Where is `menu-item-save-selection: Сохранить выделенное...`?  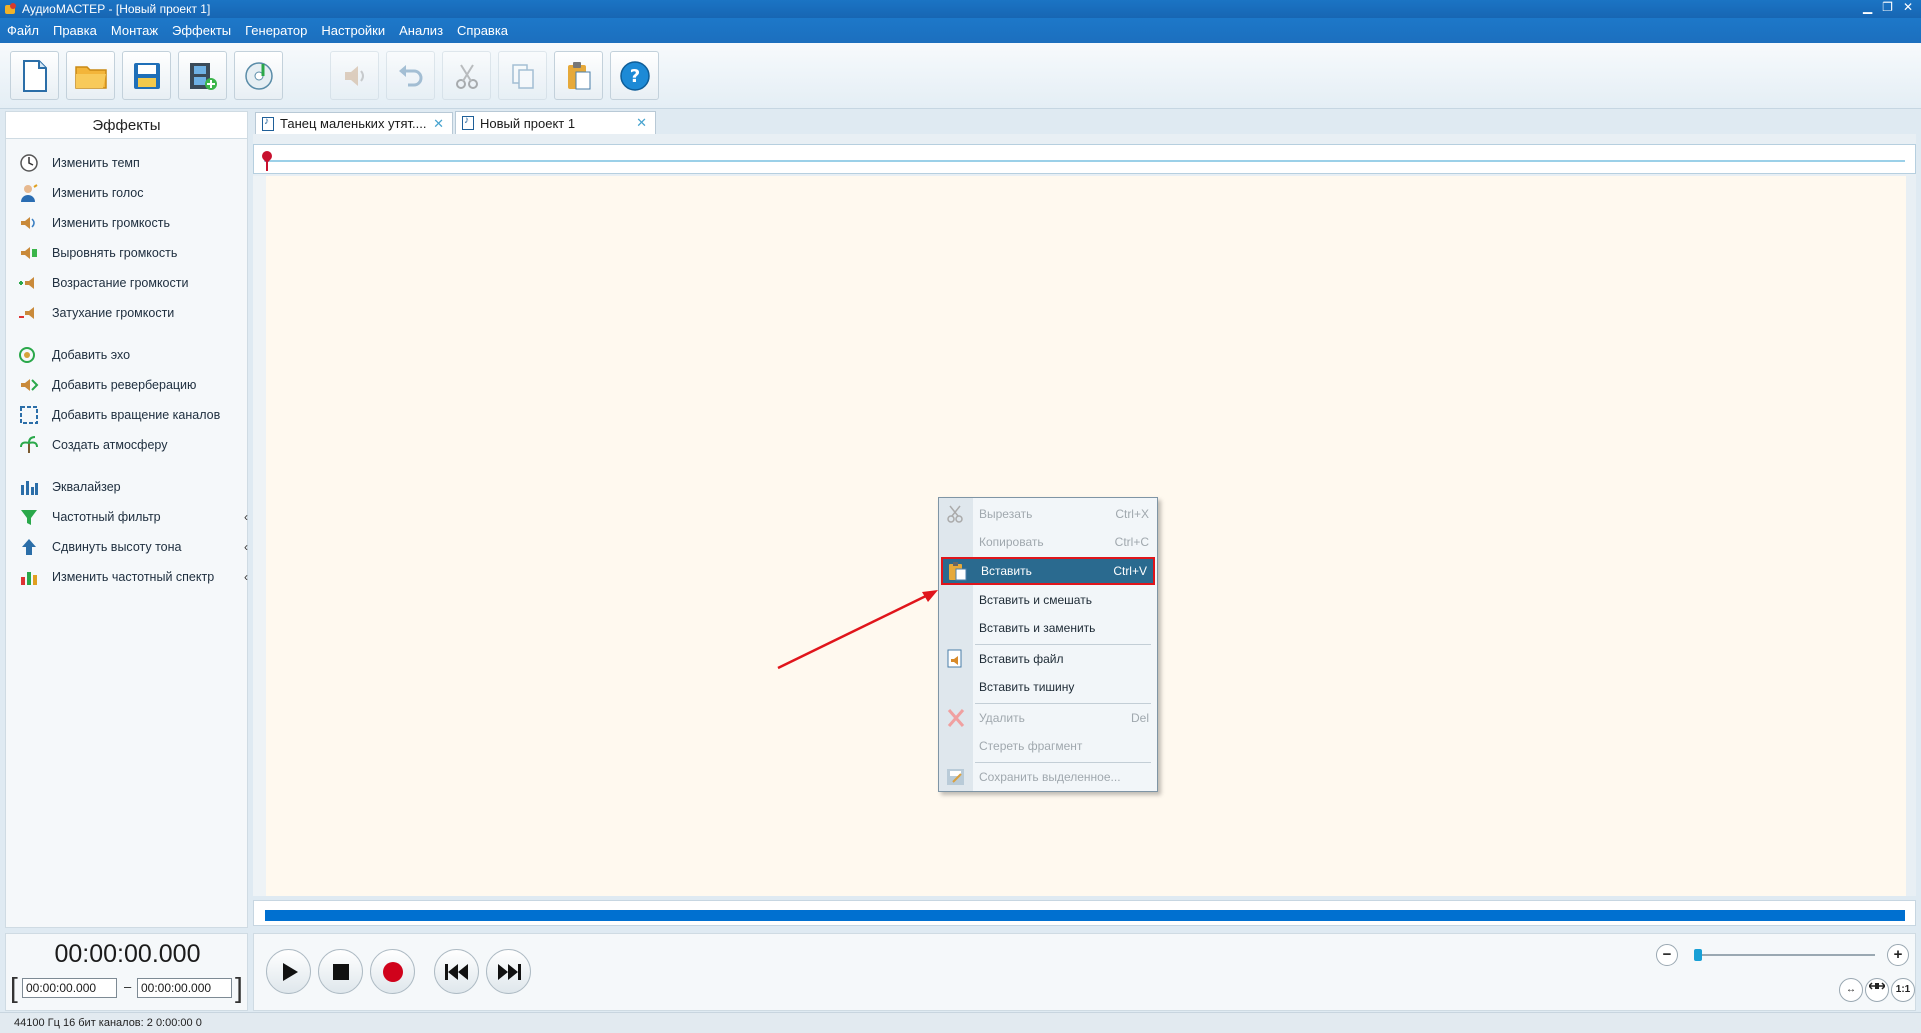 menu-item-save-selection: Сохранить выделенное... is located at coordinates (1048, 777).